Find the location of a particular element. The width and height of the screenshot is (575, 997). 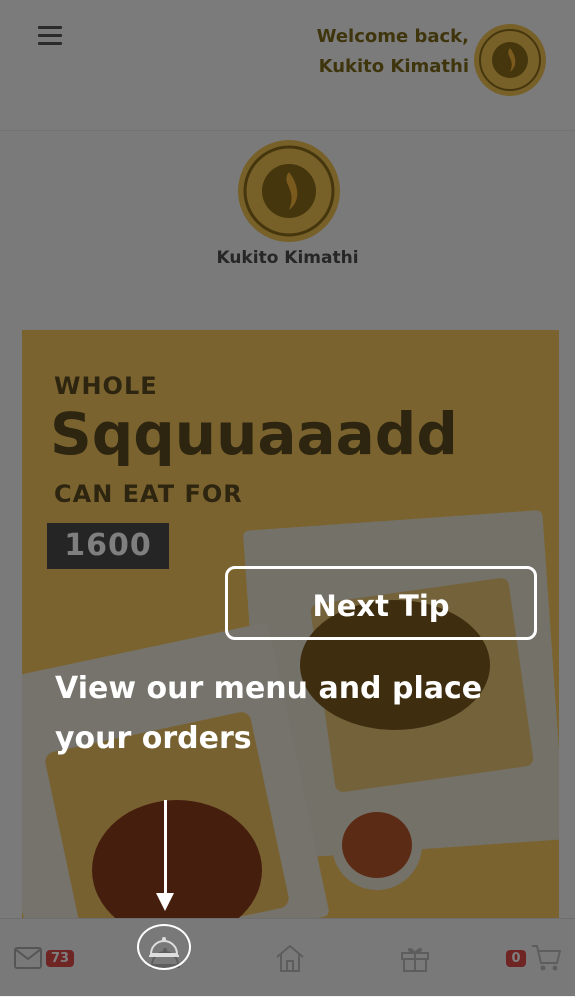

tip-arrow-shaft is located at coordinates (165, 847).